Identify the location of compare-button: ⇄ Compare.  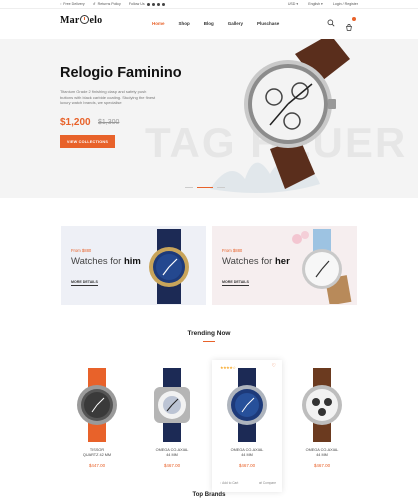
(267, 483).